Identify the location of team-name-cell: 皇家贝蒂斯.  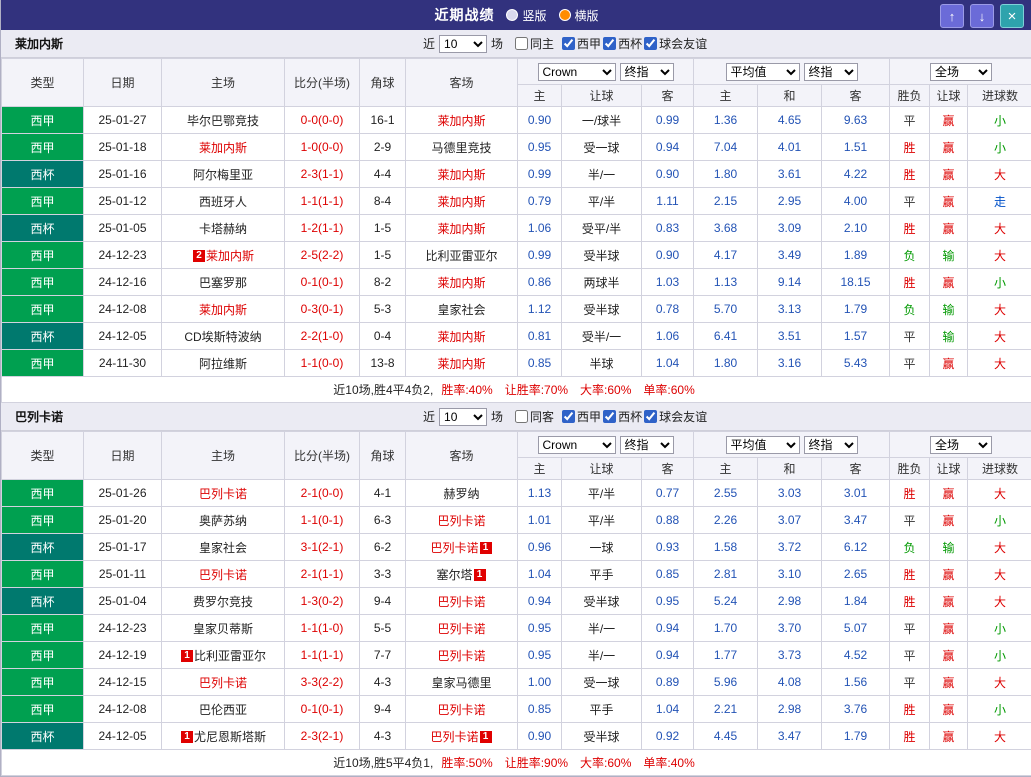
(223, 628).